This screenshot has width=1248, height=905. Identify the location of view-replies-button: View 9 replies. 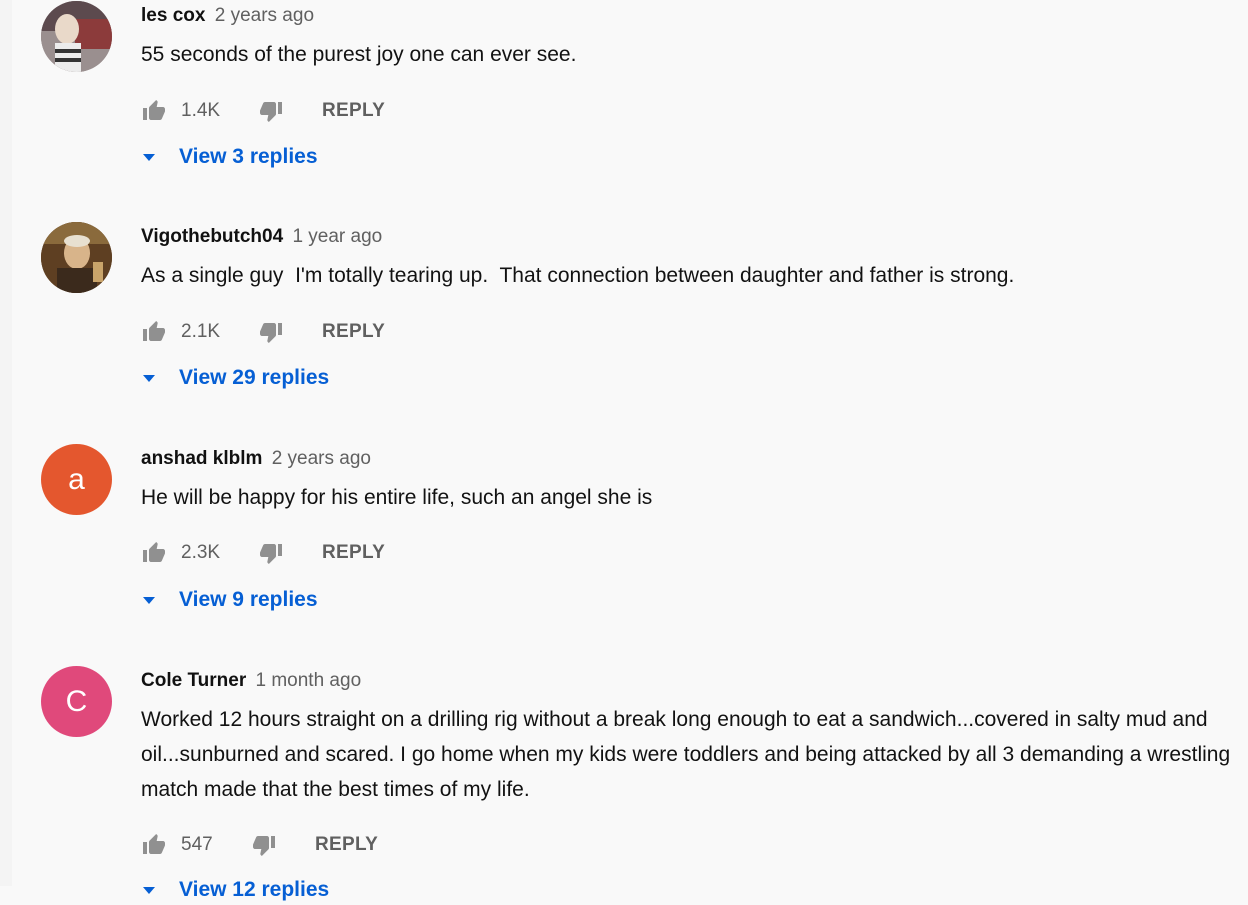
(229, 600).